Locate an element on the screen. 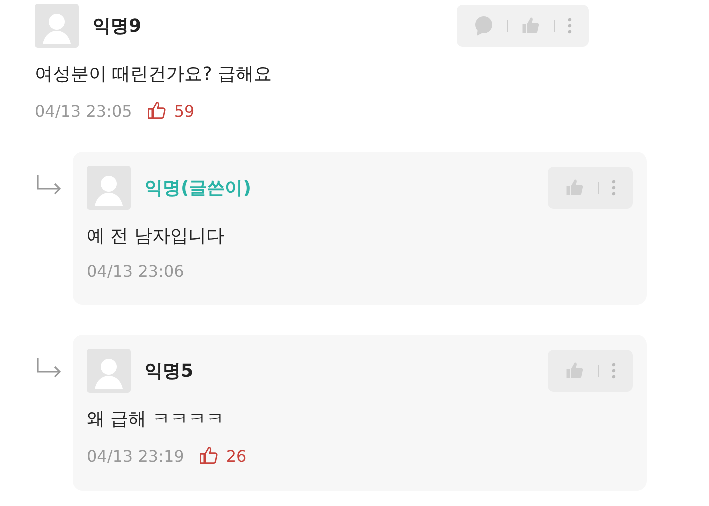  author-name: 익명9 is located at coordinates (118, 26).